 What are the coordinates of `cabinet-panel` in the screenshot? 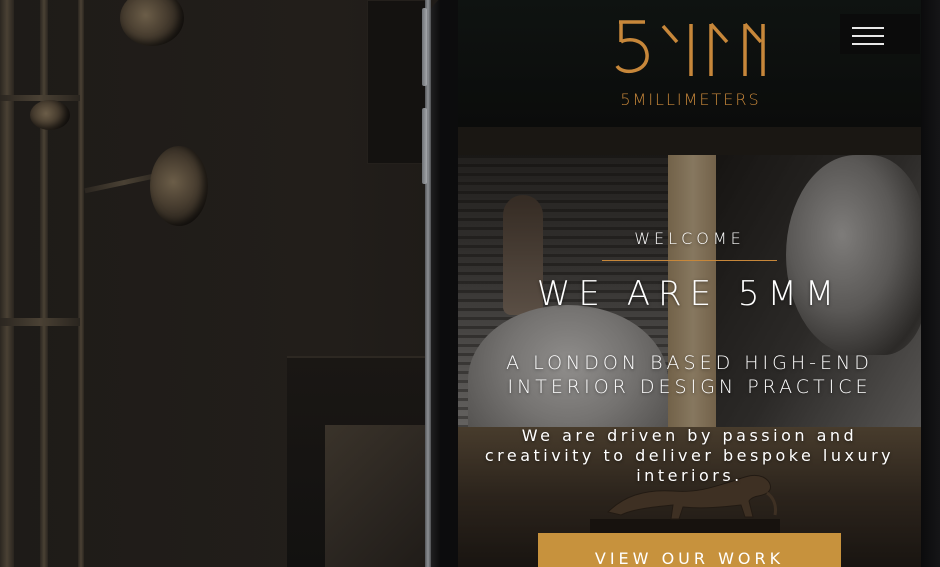 It's located at (376, 496).